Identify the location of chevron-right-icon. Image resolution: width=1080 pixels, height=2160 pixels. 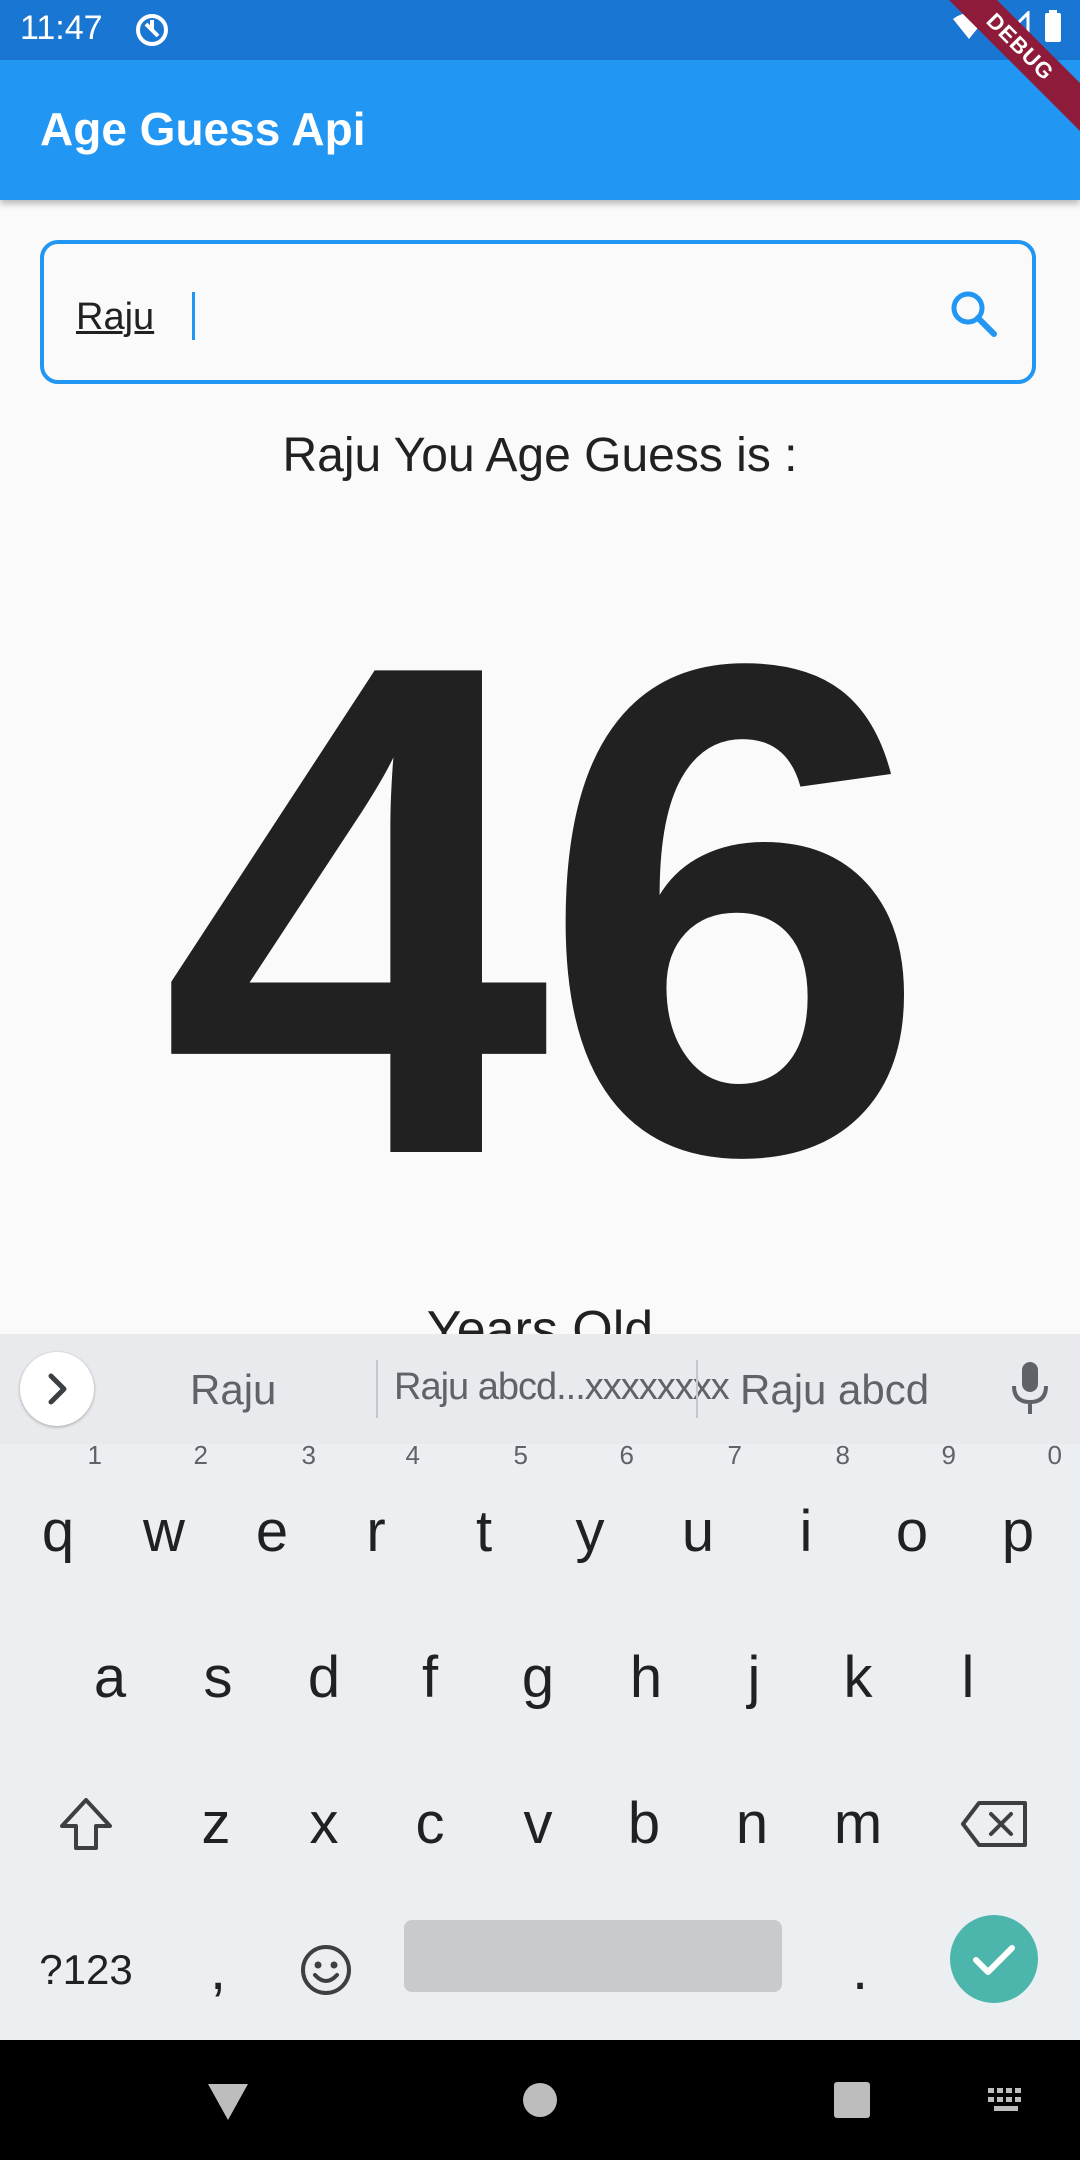
(57, 1389).